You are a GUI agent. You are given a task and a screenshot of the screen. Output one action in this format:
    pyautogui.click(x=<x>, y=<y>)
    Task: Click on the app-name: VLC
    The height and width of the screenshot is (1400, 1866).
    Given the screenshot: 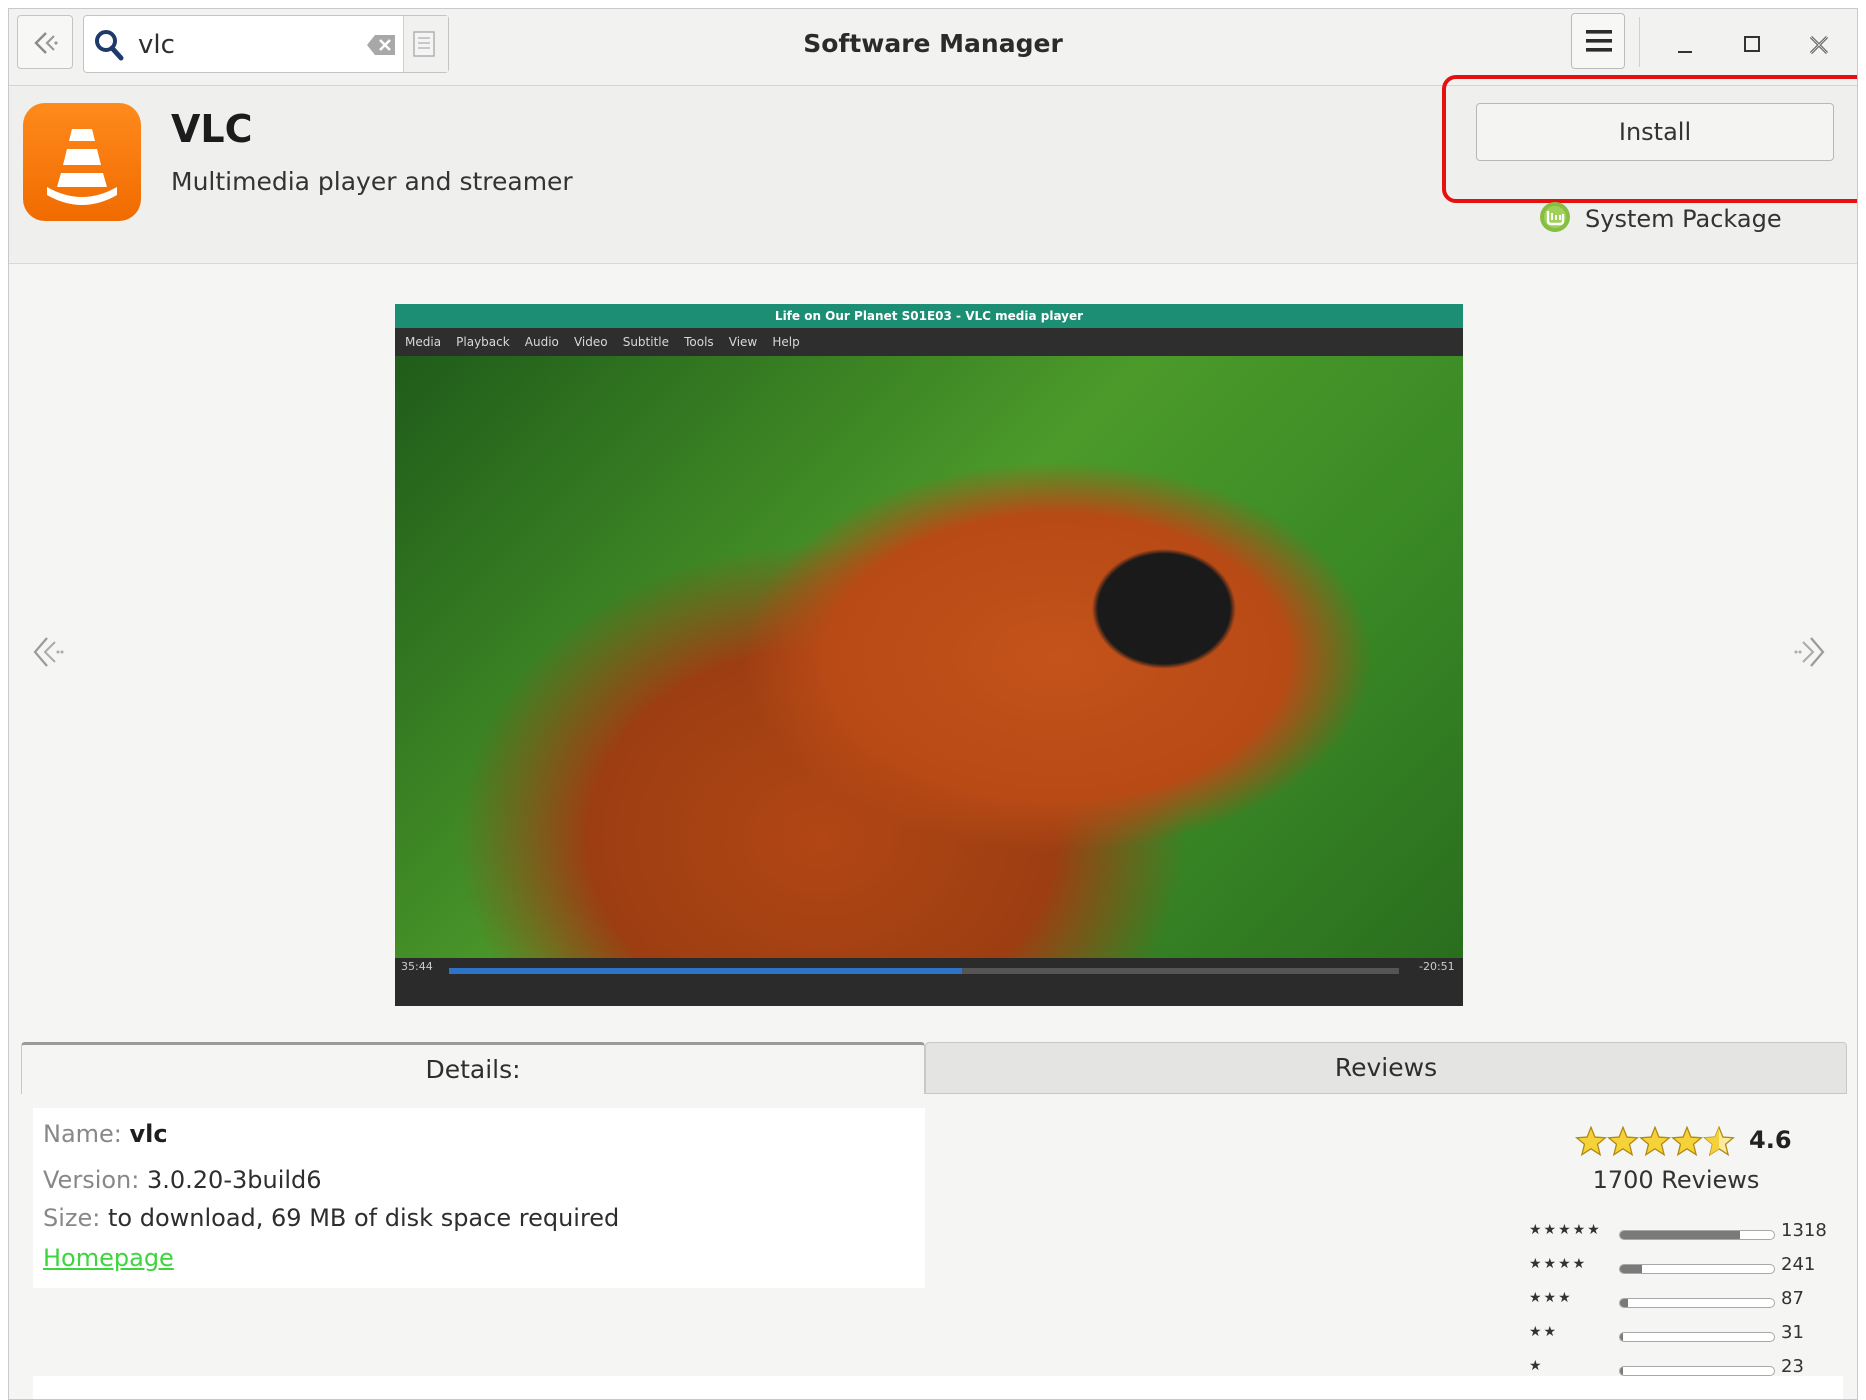 What is the action you would take?
    pyautogui.click(x=212, y=129)
    